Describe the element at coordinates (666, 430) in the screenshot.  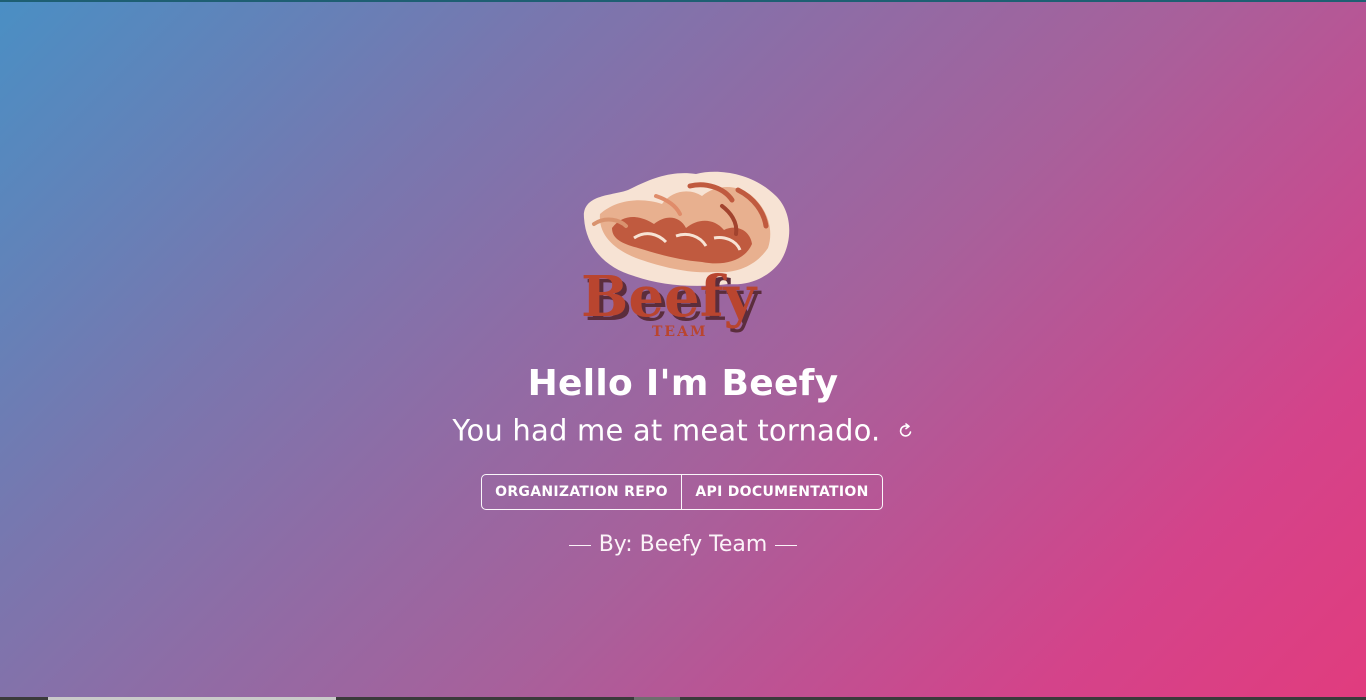
I see `tagline-text: You had me at meat tornado.` at that location.